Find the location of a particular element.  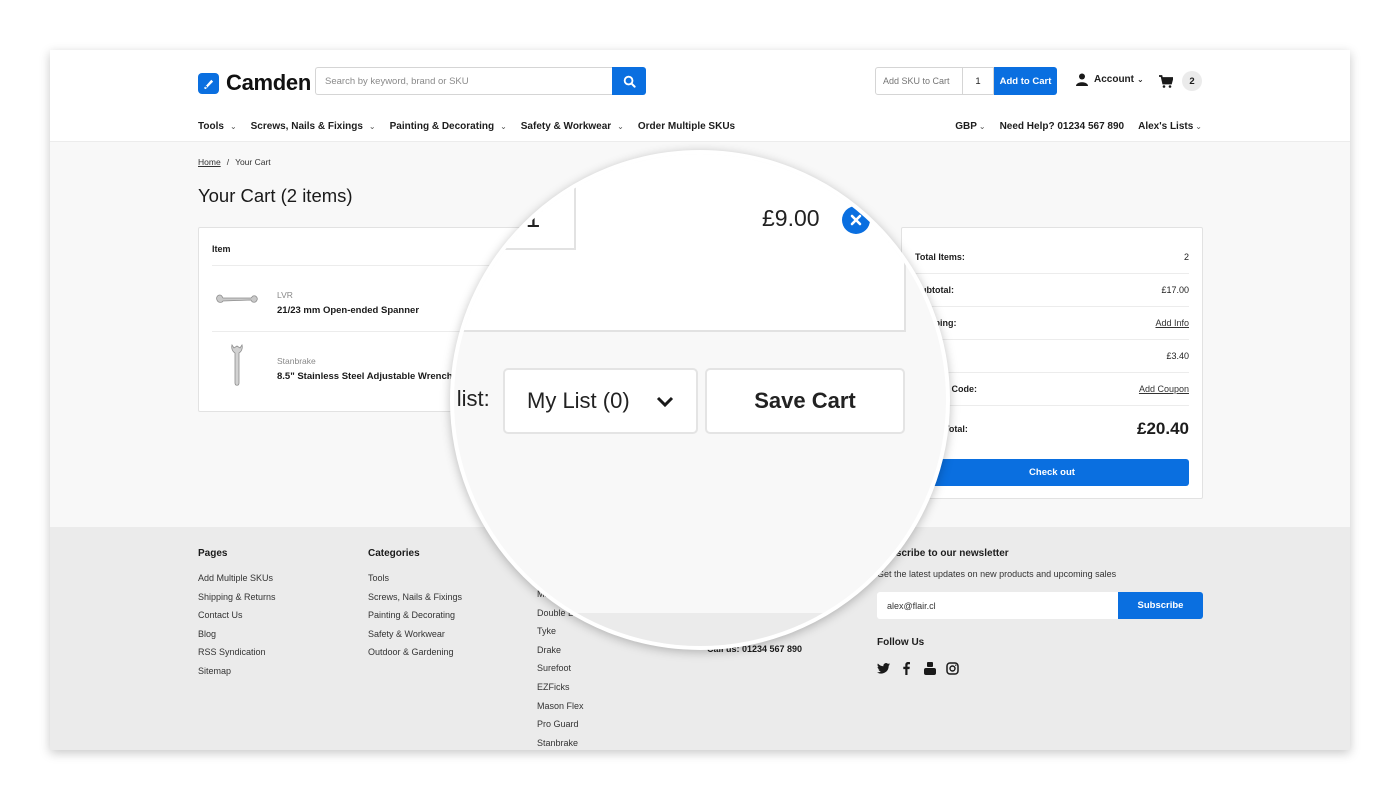

search-button is located at coordinates (629, 81).